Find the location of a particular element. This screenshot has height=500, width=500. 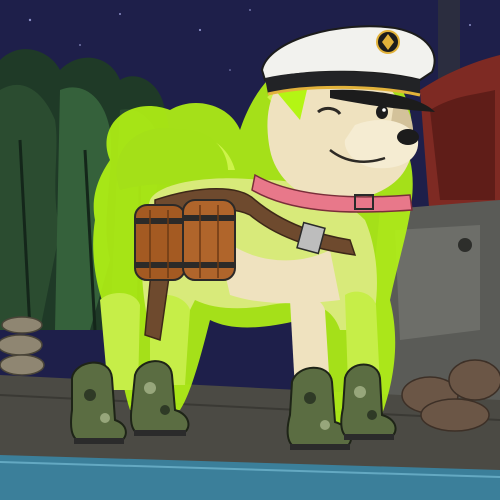

barrel-right is located at coordinates (209, 240).